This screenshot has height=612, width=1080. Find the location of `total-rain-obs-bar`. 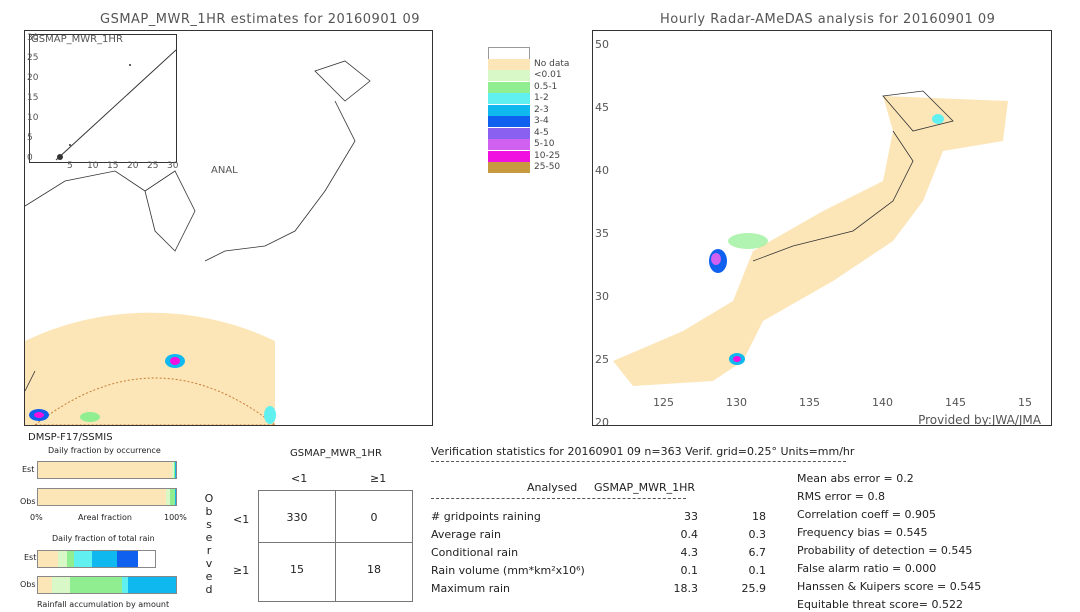

total-rain-obs-bar is located at coordinates (107, 585).